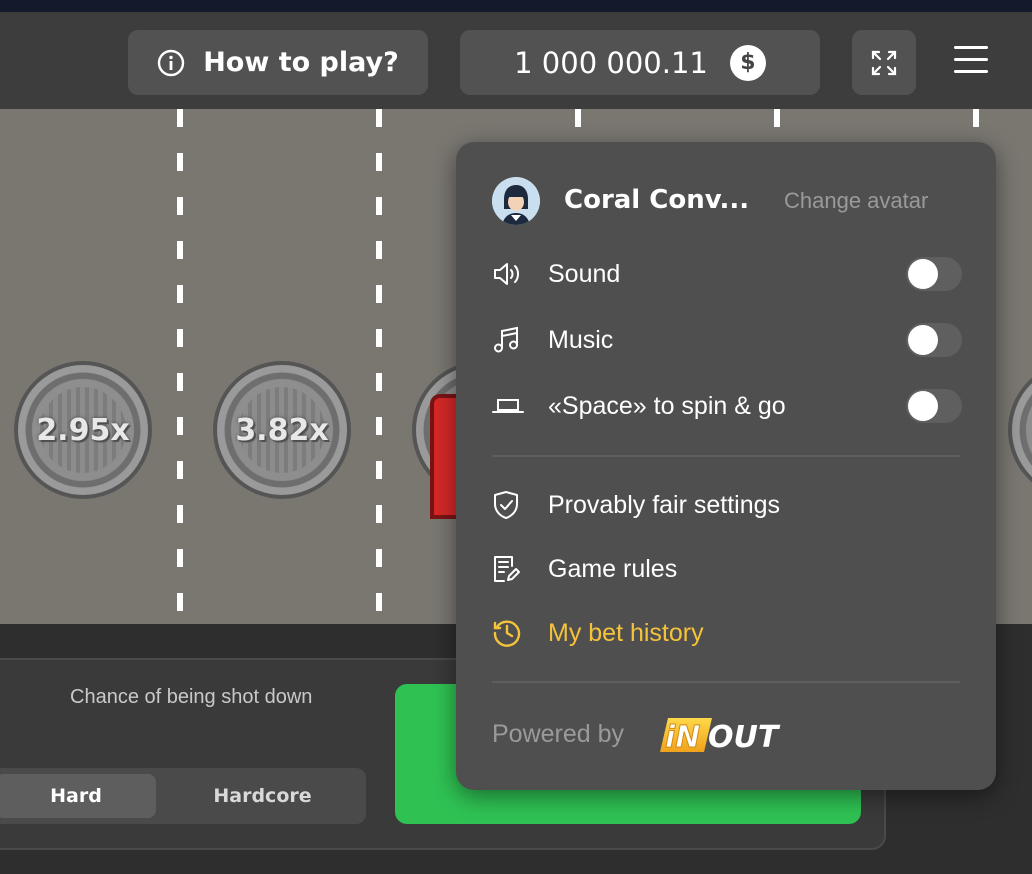 This screenshot has height=874, width=1032. Describe the element at coordinates (191, 697) in the screenshot. I see `chance-label: Chance of being shot down` at that location.